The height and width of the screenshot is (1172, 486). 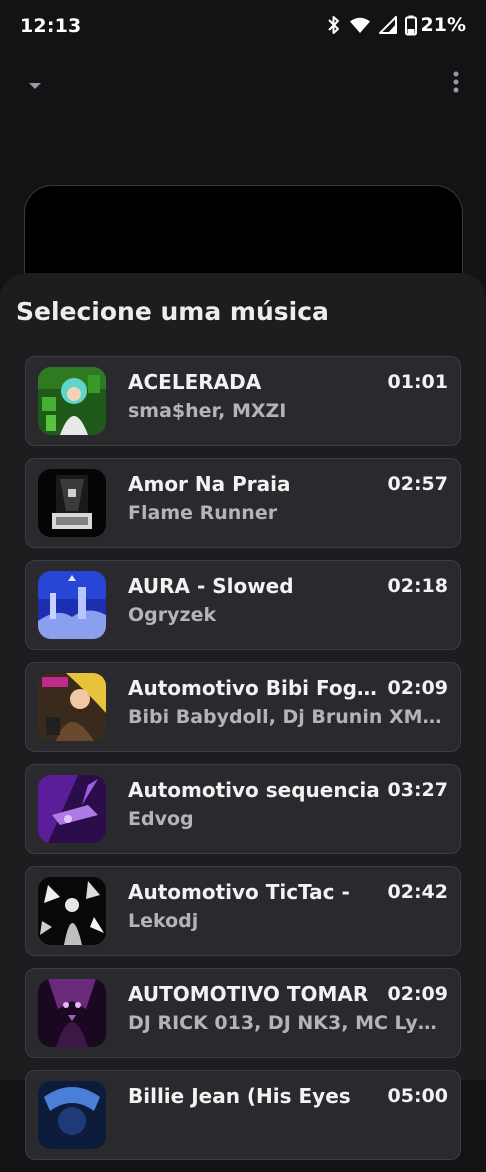 What do you see at coordinates (239, 1096) in the screenshot?
I see `song-title: Billie Jean (His Eyes` at bounding box center [239, 1096].